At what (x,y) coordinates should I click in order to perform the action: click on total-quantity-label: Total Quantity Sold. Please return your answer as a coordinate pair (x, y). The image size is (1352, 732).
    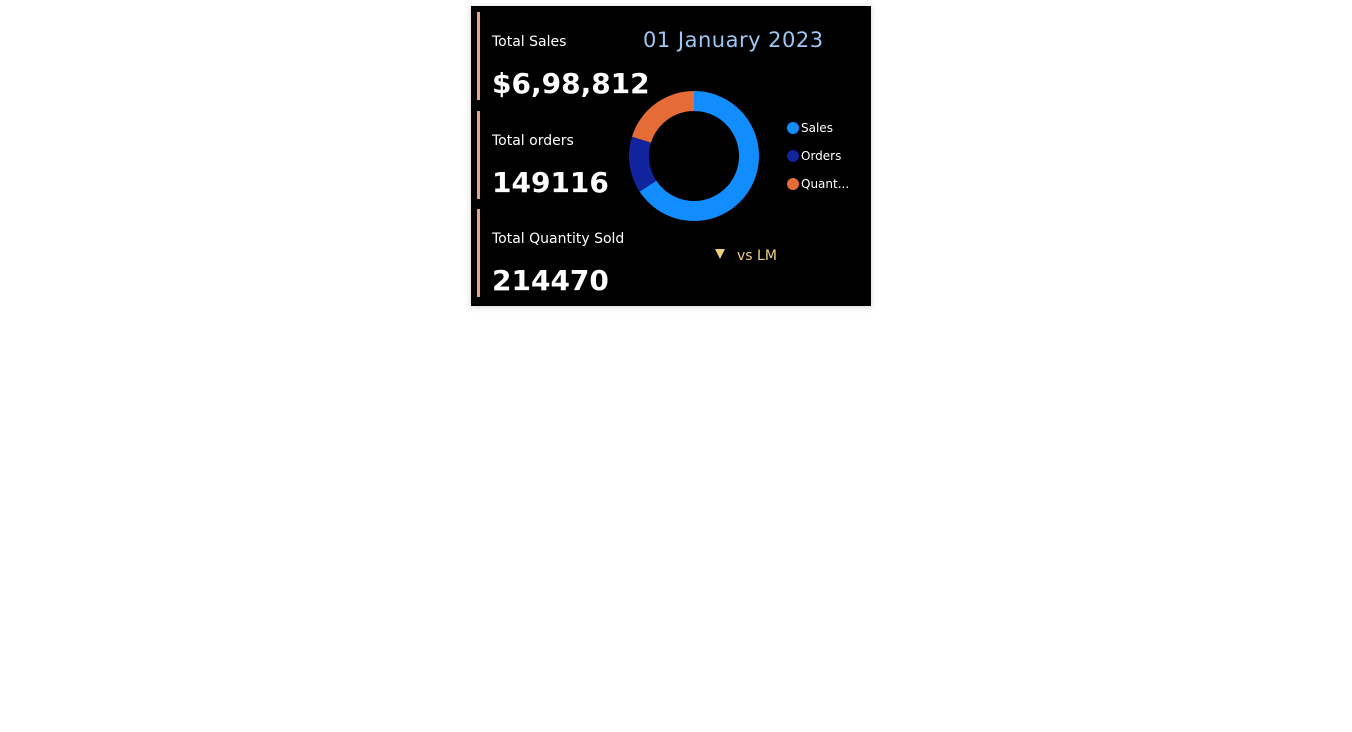
    Looking at the image, I should click on (558, 239).